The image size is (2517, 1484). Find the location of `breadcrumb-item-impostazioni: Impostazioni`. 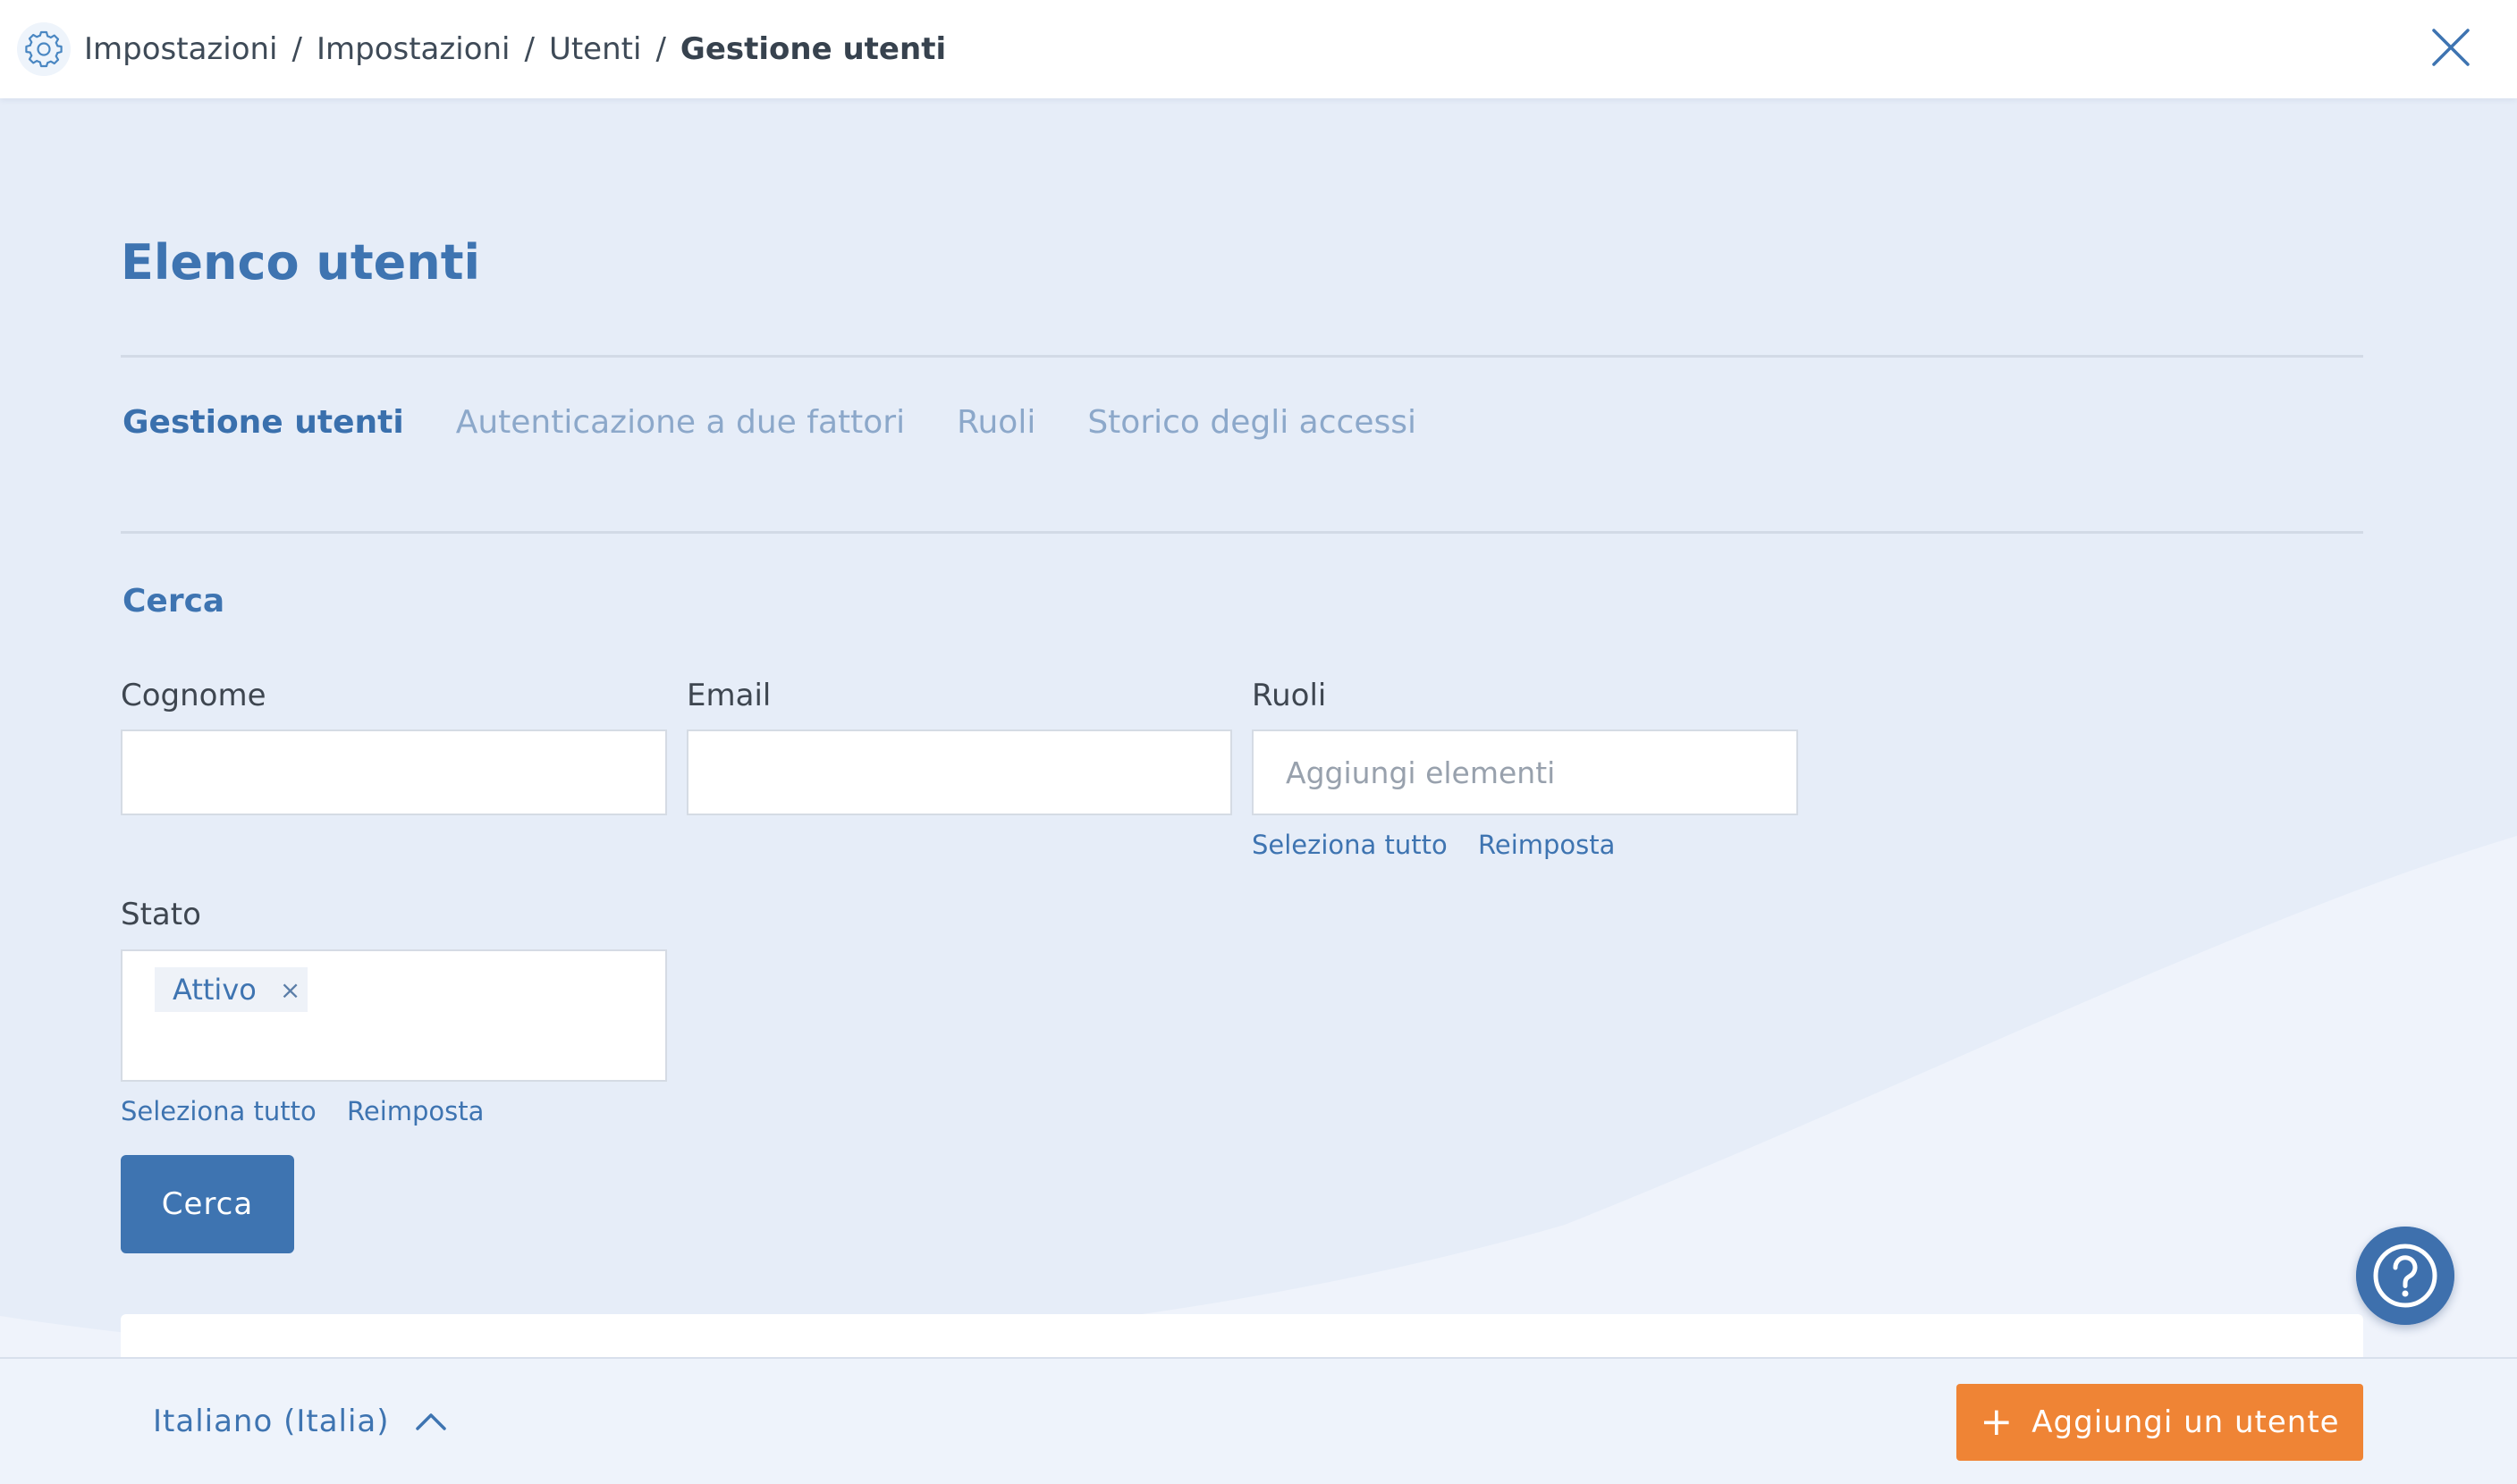

breadcrumb-item-impostazioni: Impostazioni is located at coordinates (181, 49).